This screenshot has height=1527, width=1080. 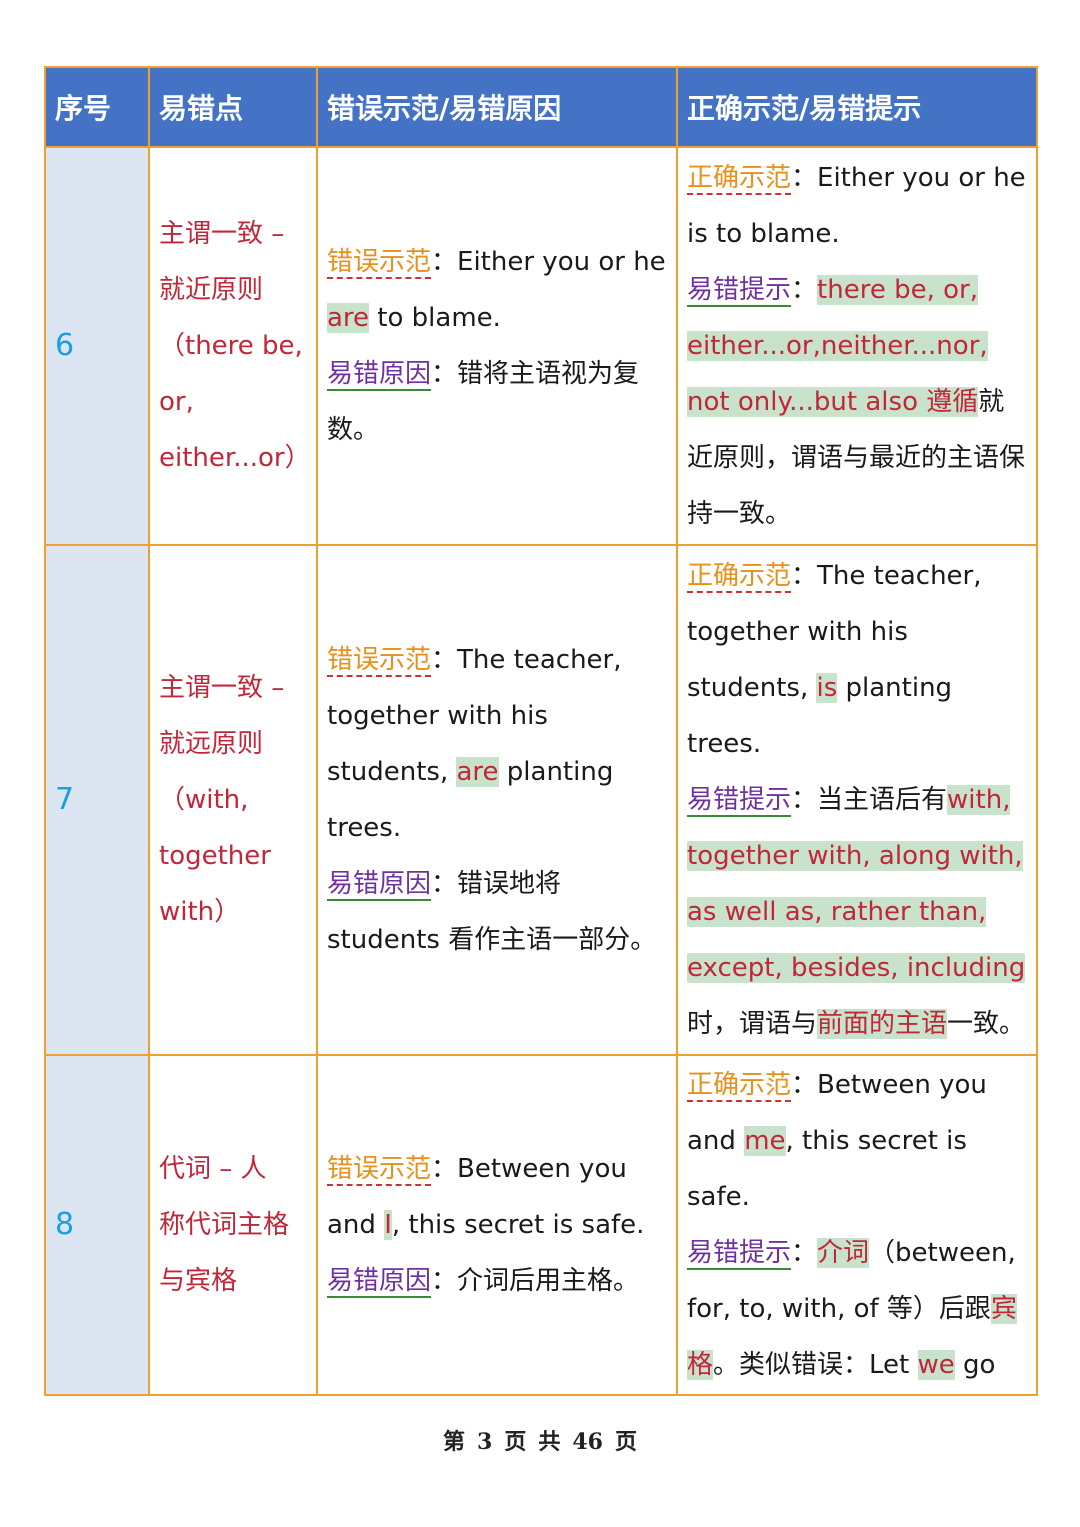 I want to click on error-point: 主谓一致 – 就远原则 （with, together with）, so click(x=233, y=800).